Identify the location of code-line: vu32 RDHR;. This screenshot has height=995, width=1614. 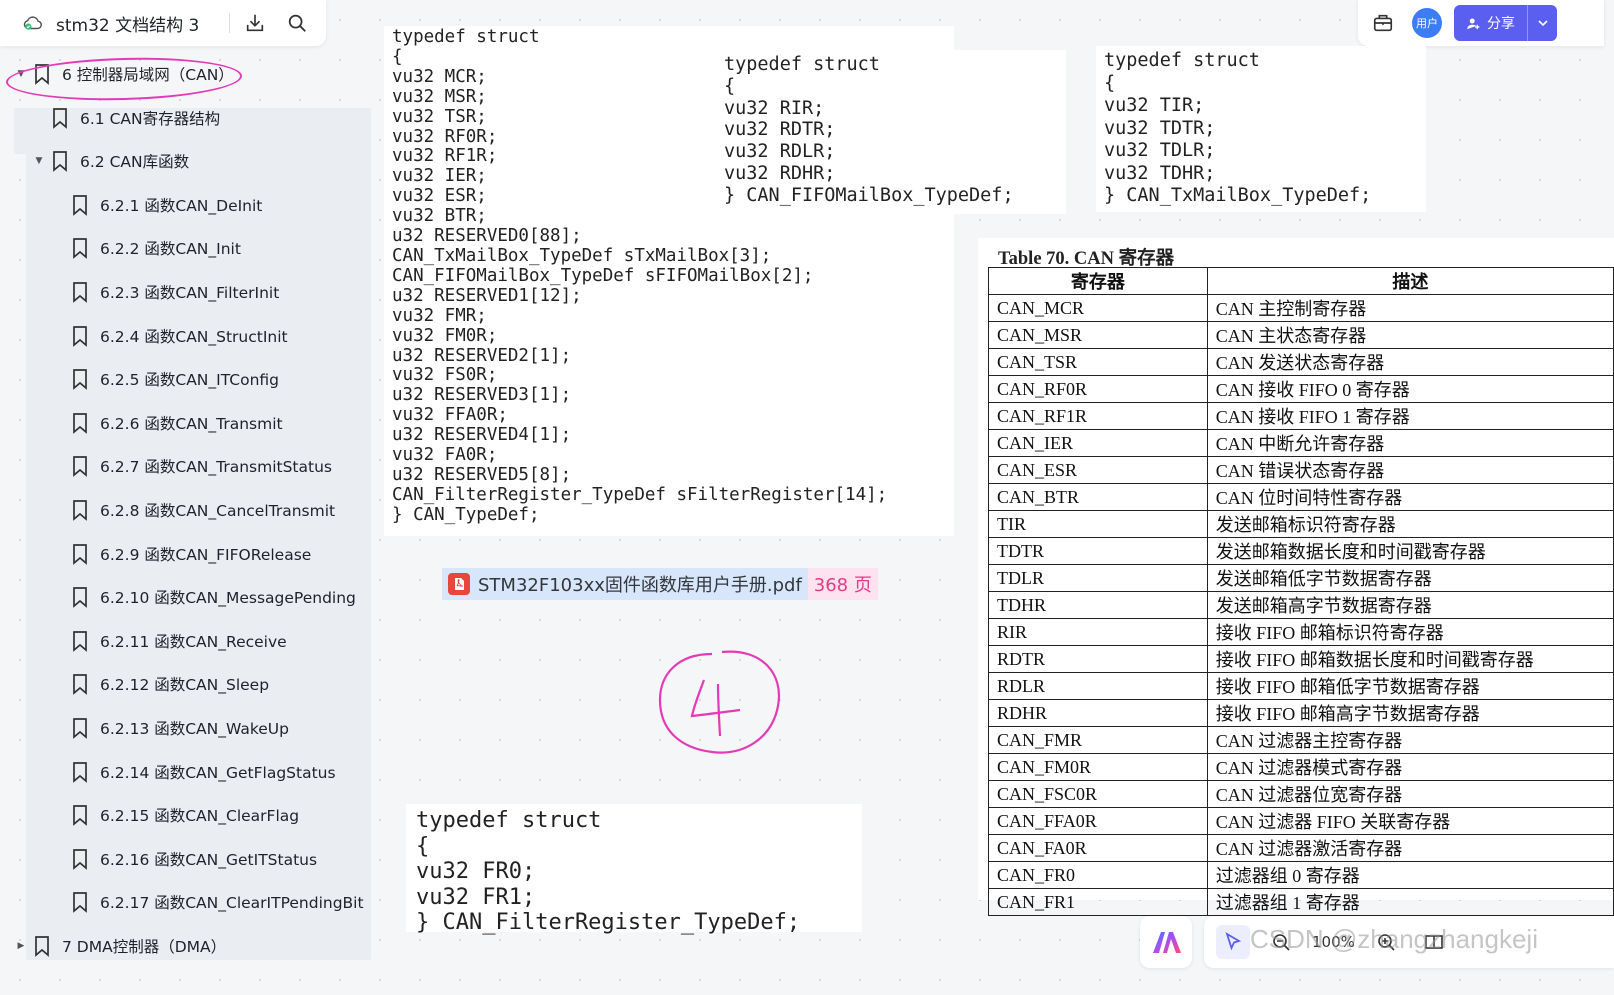
(780, 173).